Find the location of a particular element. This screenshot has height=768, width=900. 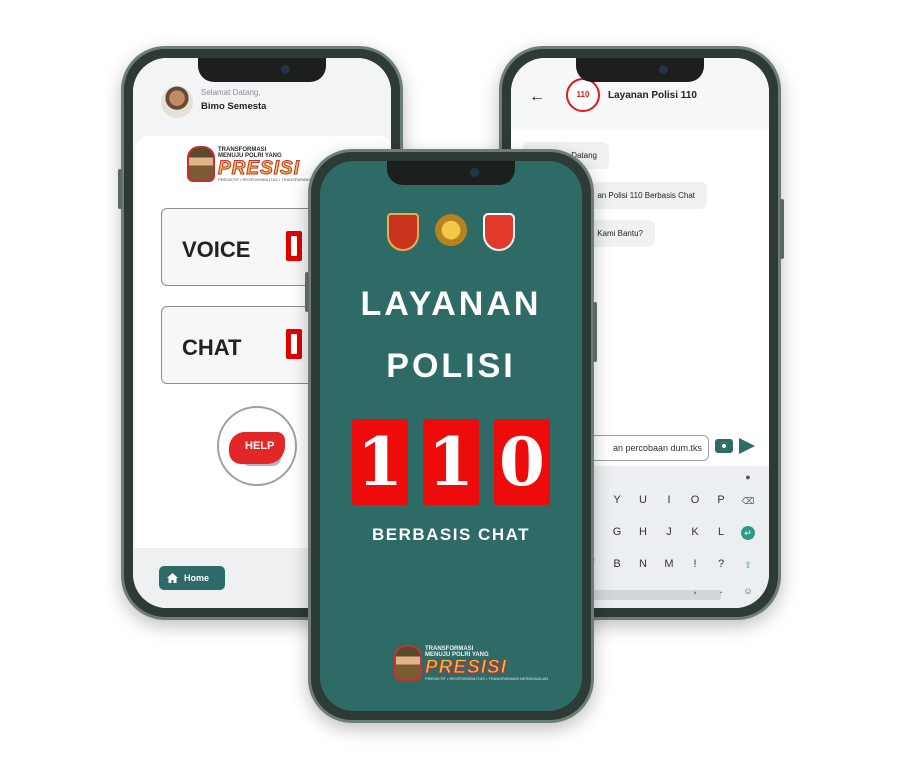

title-line-1: LAYANAN is located at coordinates (451, 304).